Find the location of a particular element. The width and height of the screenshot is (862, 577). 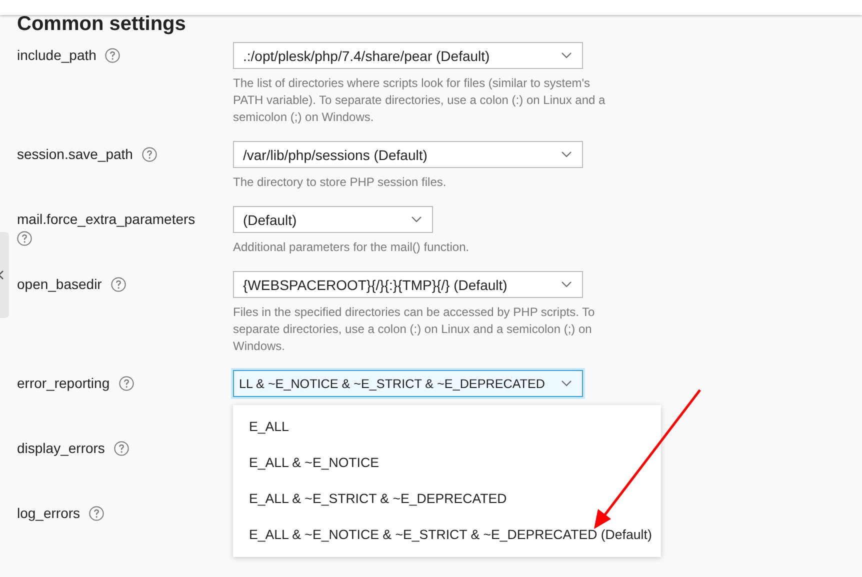

setting-label: error_reporting is located at coordinates (63, 383).